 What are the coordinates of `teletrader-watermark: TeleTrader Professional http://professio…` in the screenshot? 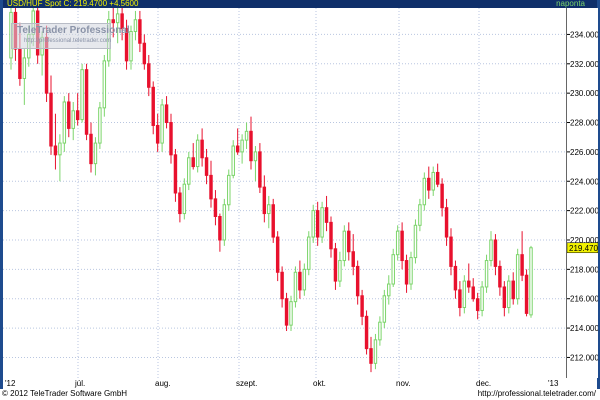 It's located at (70, 36).